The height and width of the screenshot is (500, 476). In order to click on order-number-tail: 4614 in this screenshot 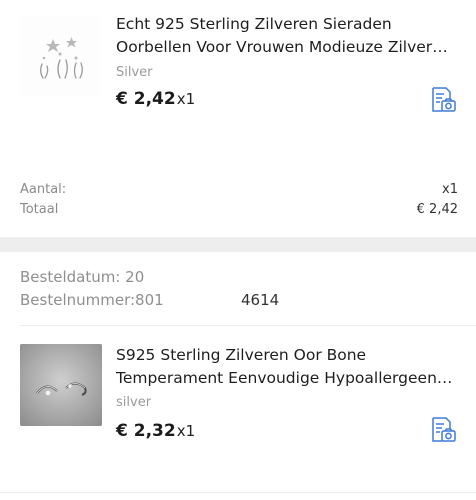, I will do `click(260, 300)`.